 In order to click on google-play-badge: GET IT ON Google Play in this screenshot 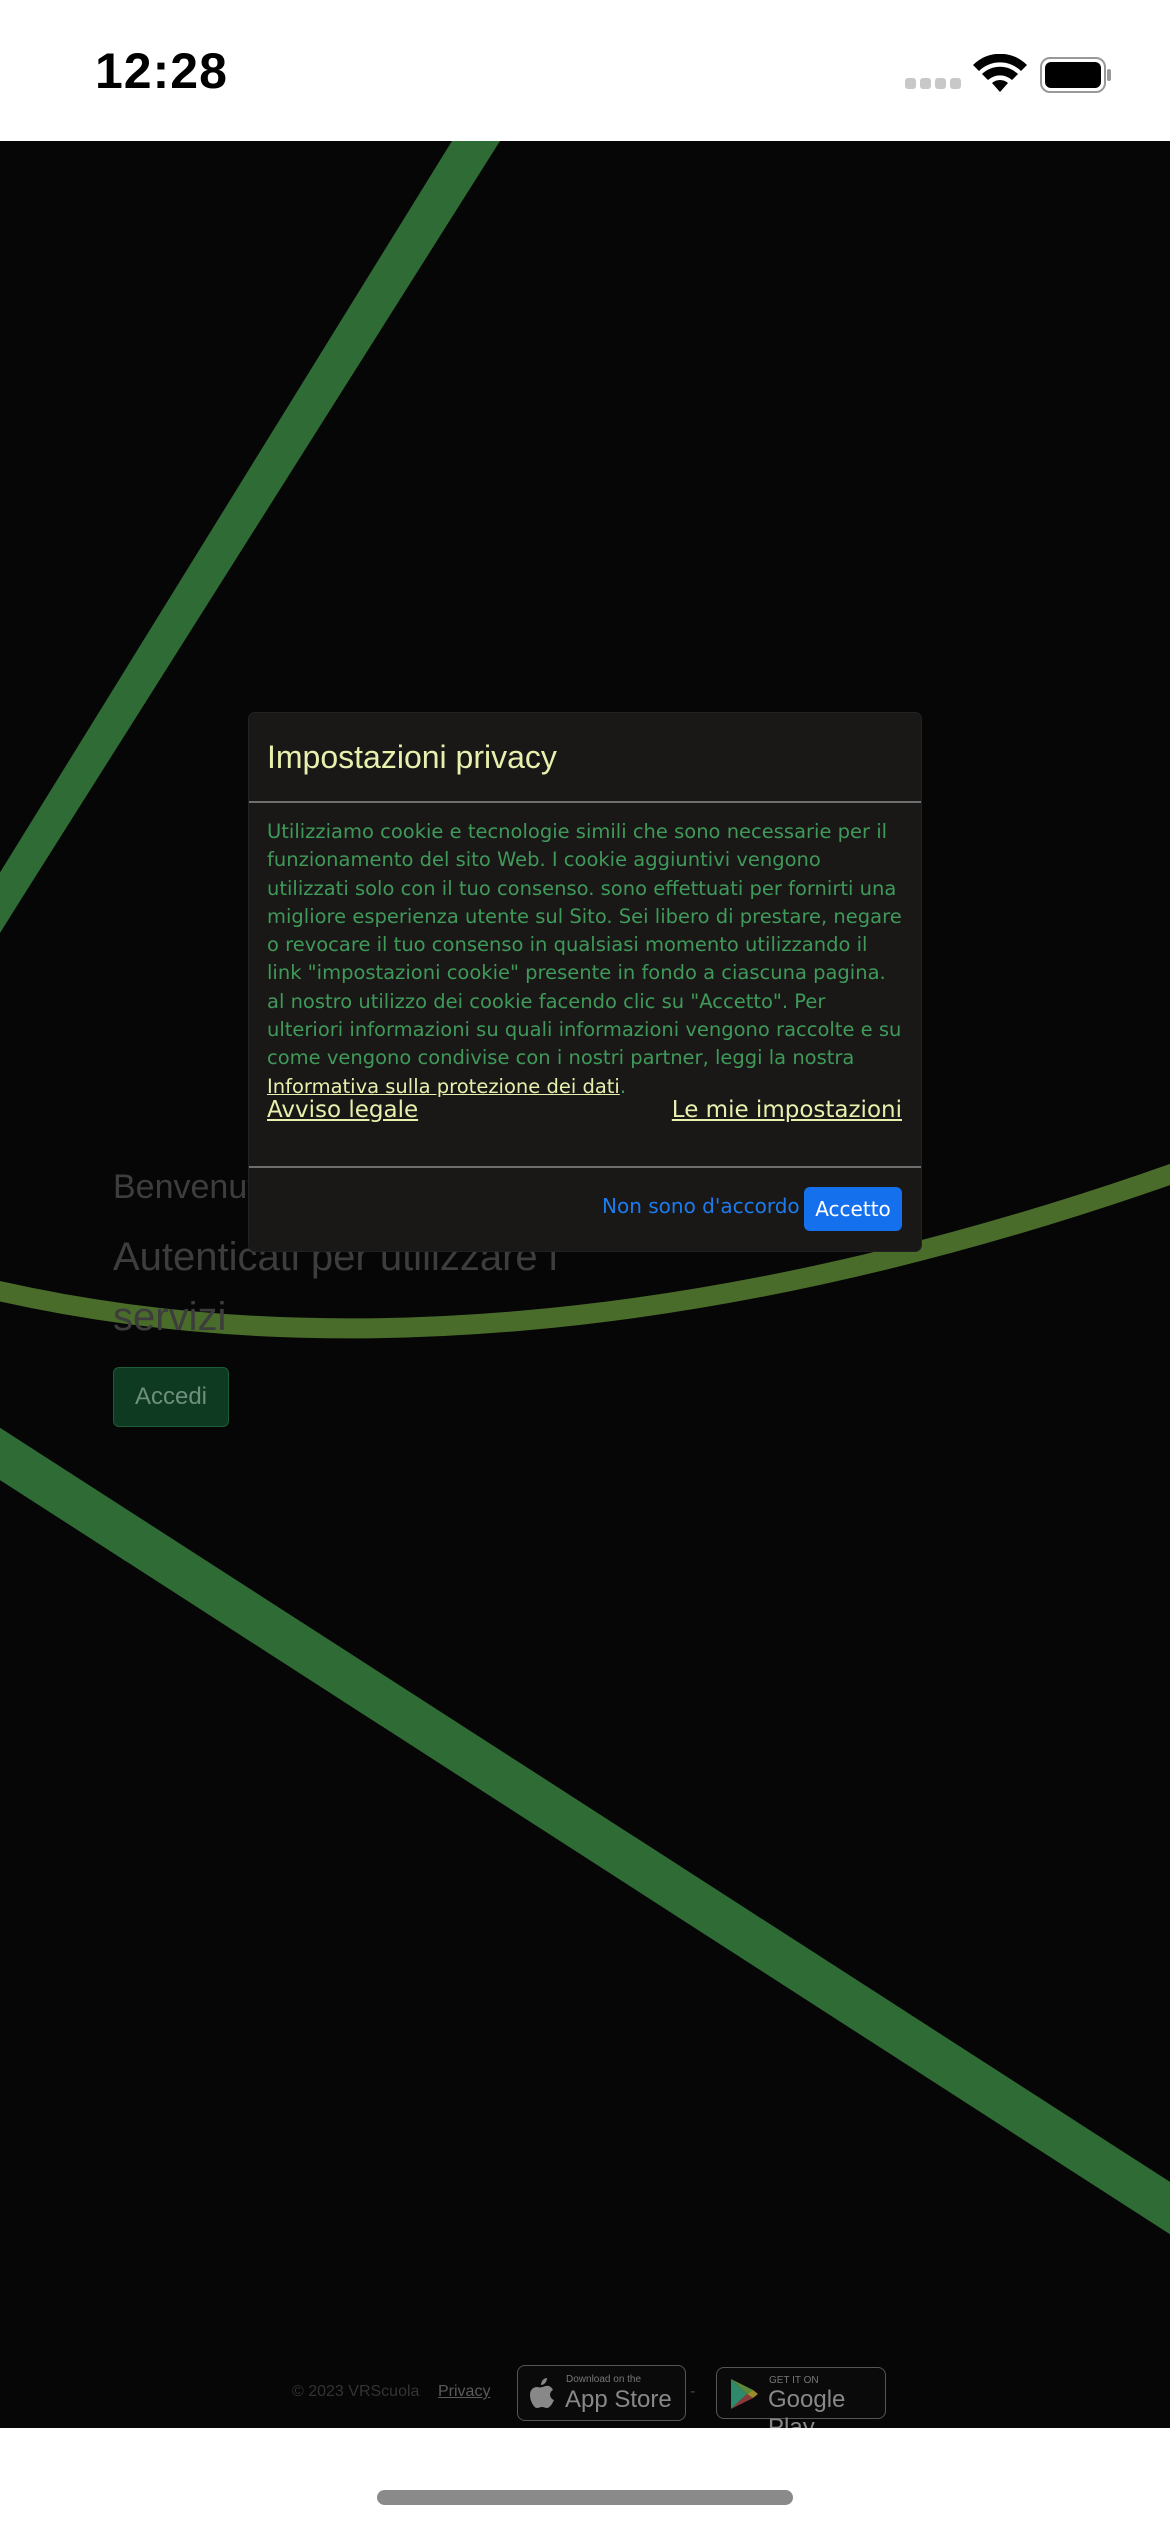, I will do `click(801, 2397)`.